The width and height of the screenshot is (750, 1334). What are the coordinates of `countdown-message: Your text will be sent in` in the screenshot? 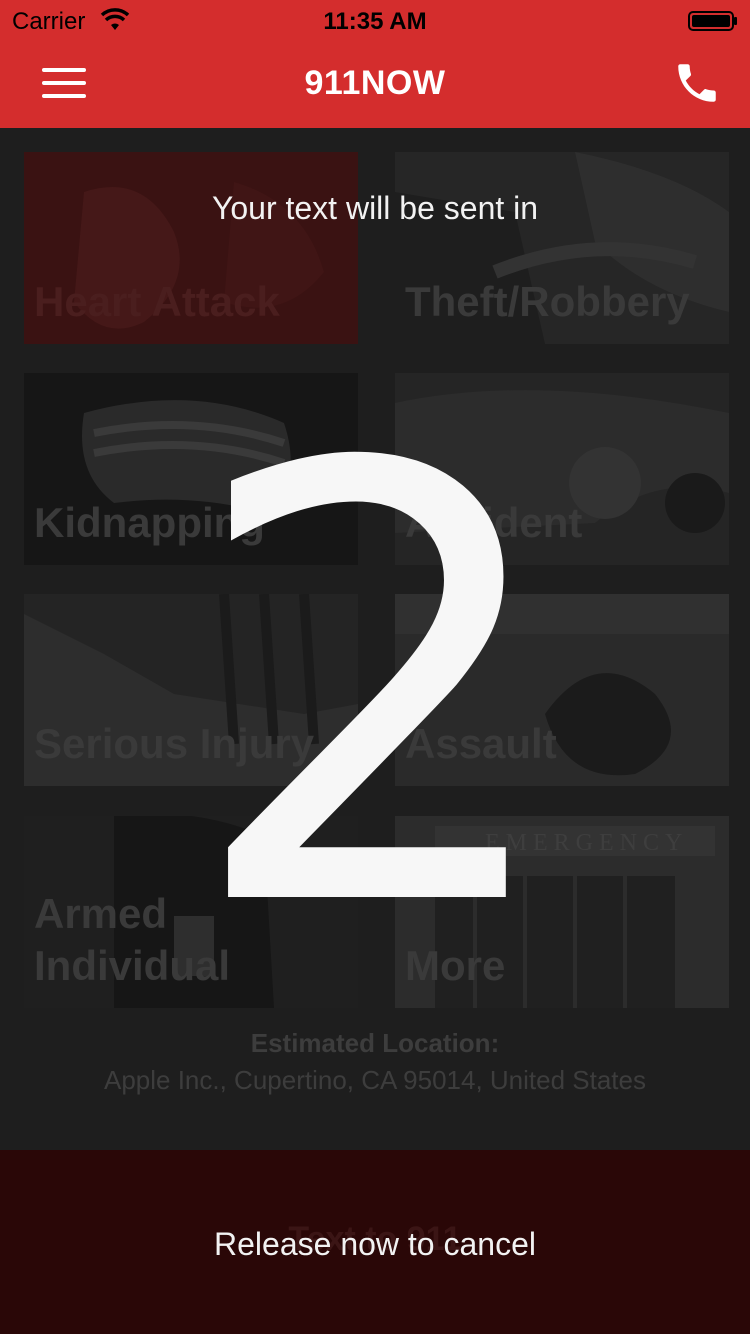 It's located at (375, 208).